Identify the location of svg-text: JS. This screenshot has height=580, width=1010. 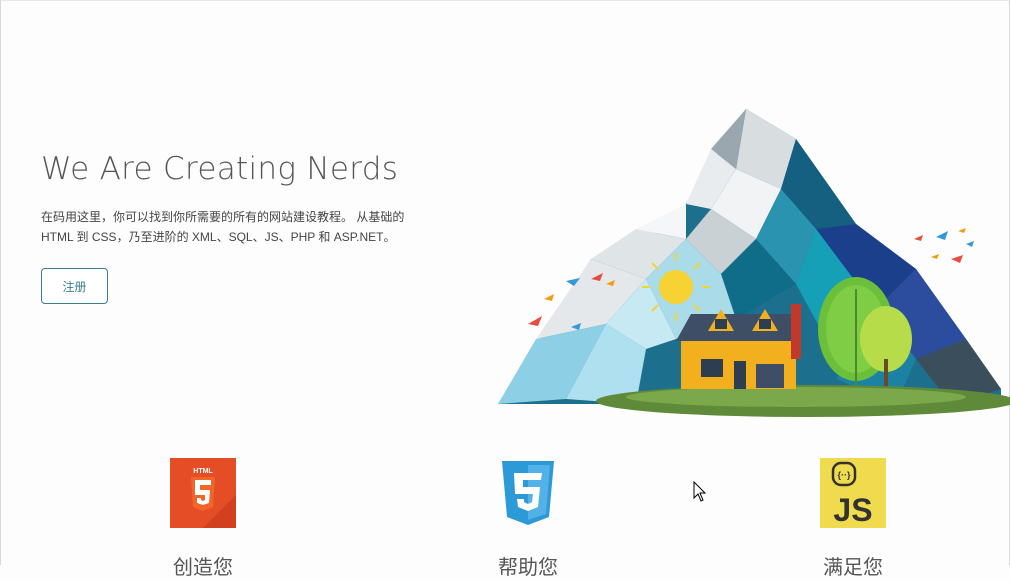
(852, 510).